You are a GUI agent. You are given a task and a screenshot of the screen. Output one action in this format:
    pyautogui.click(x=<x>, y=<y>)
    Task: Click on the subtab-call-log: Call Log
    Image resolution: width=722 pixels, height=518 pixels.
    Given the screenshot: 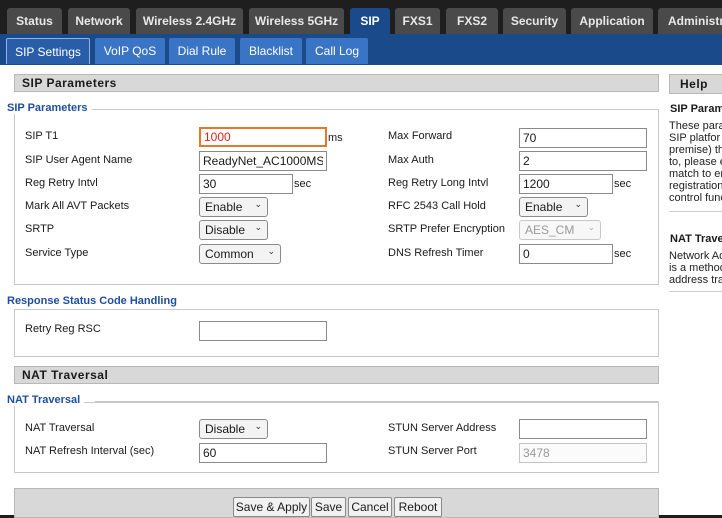 What is the action you would take?
    pyautogui.click(x=337, y=51)
    